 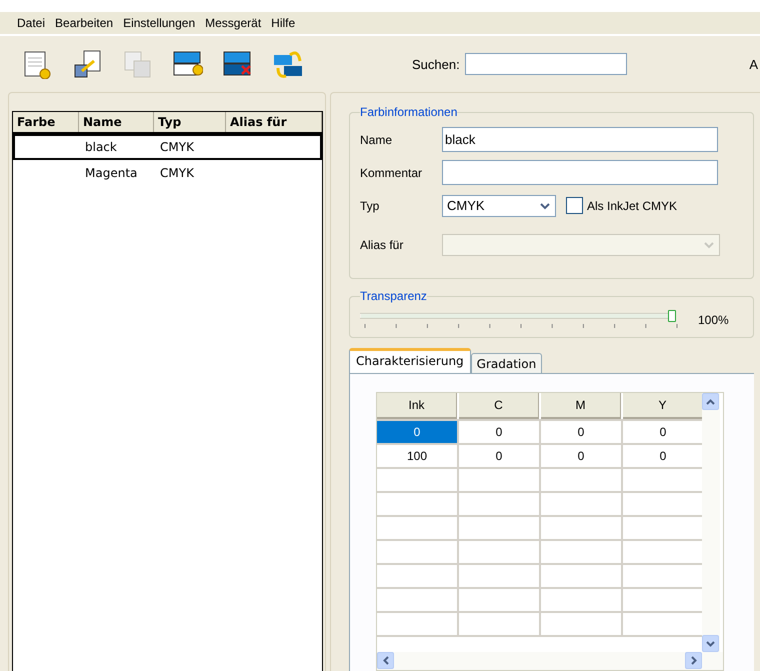 What do you see at coordinates (37, 64) in the screenshot?
I see `new-document-icon` at bounding box center [37, 64].